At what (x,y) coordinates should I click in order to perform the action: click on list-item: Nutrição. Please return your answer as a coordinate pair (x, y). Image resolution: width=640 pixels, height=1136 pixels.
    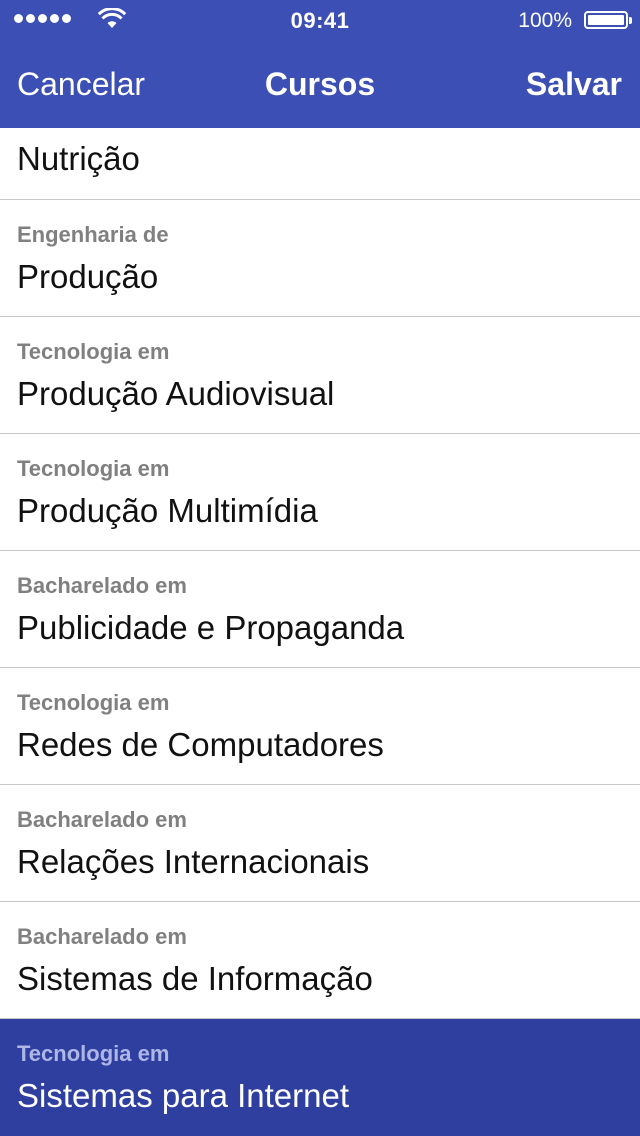
    Looking at the image, I should click on (320, 164).